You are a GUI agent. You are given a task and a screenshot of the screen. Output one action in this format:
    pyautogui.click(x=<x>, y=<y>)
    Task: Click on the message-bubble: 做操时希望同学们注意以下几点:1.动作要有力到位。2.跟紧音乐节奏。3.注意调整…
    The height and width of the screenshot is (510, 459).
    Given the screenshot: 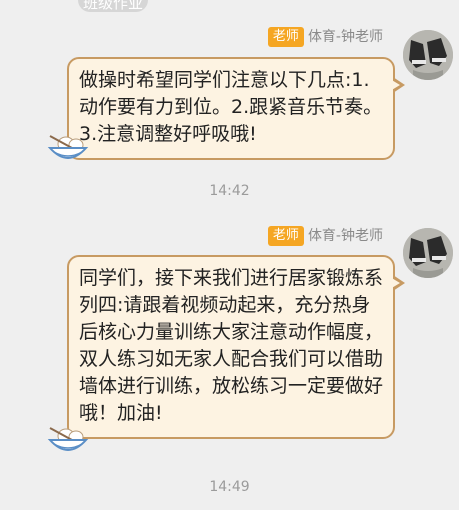 What is the action you would take?
    pyautogui.click(x=236, y=108)
    